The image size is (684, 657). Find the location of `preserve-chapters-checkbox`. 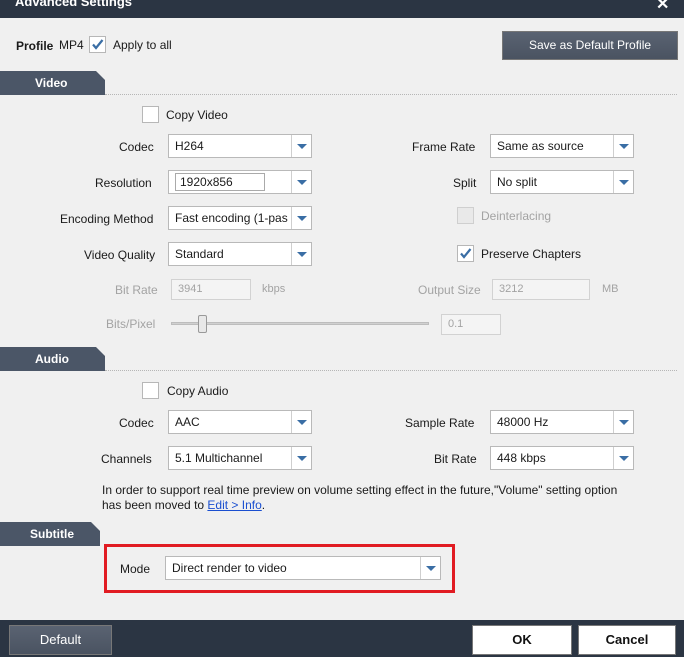

preserve-chapters-checkbox is located at coordinates (465, 253).